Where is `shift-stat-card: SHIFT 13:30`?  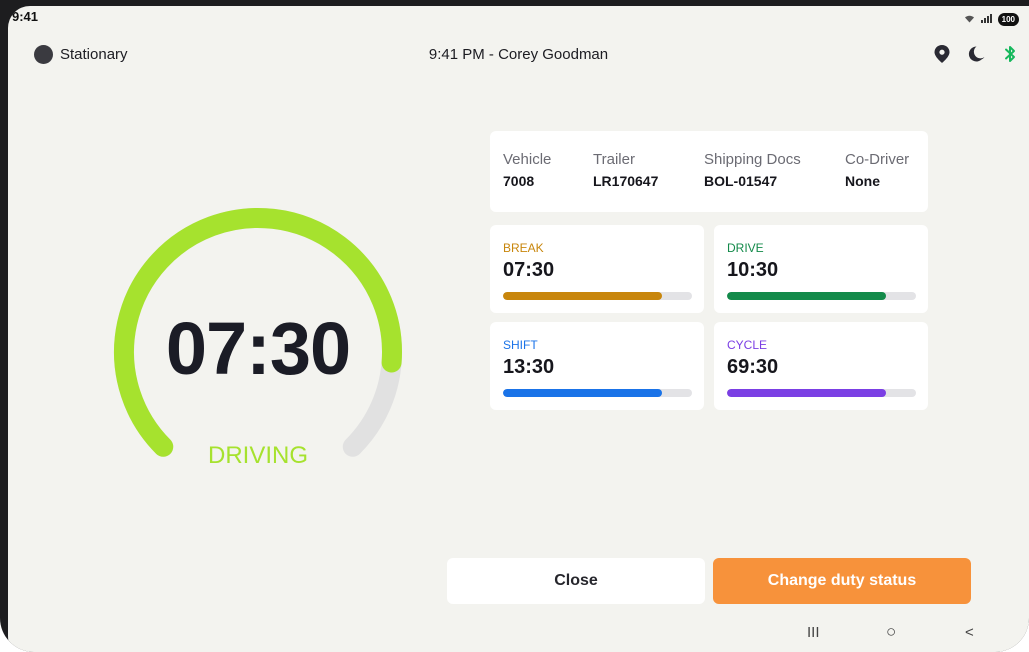 shift-stat-card: SHIFT 13:30 is located at coordinates (597, 366).